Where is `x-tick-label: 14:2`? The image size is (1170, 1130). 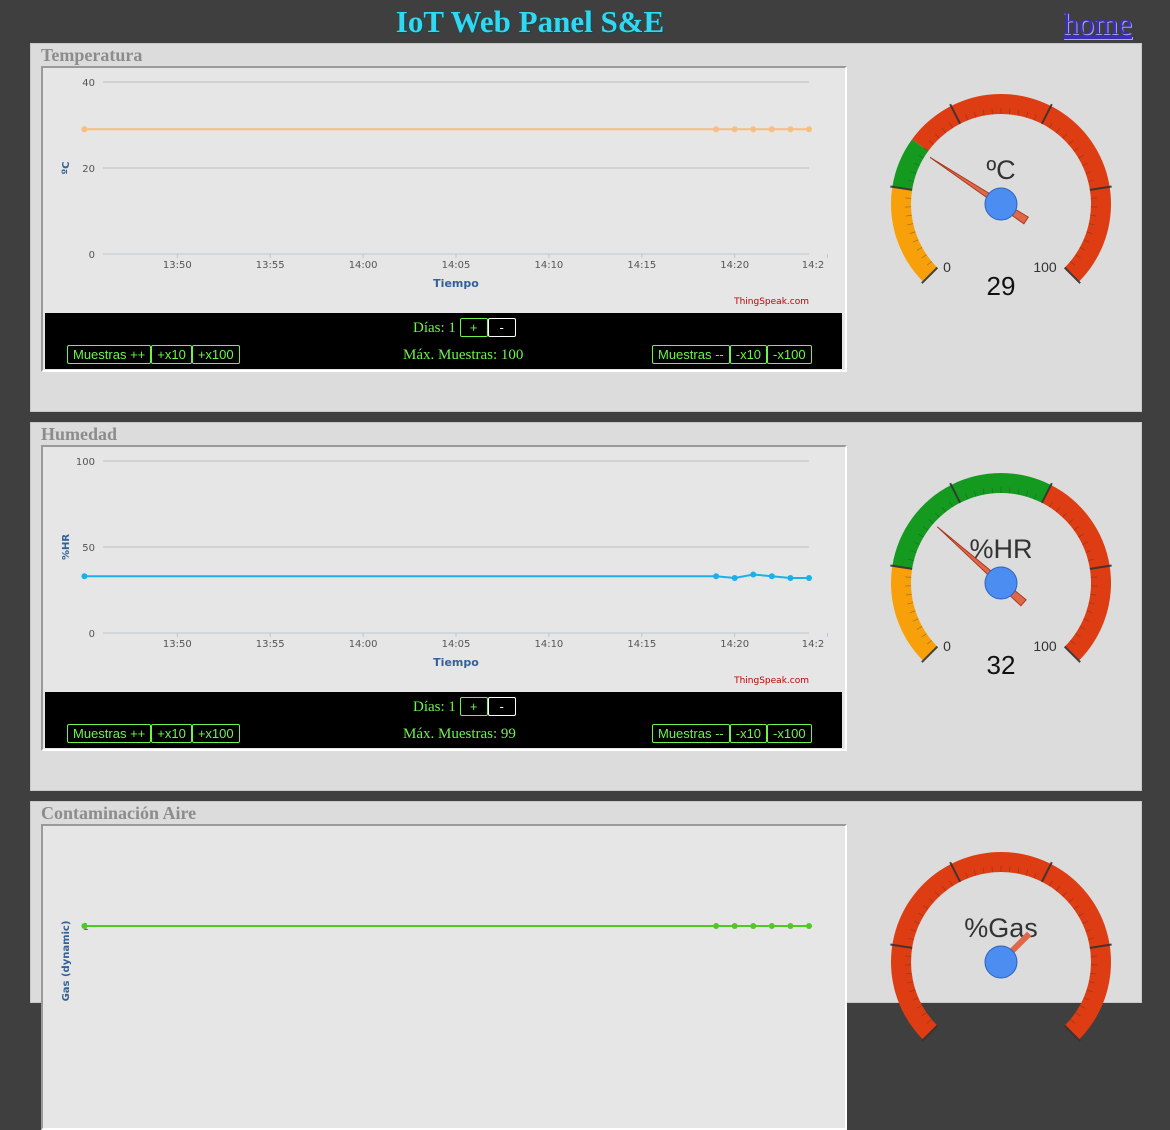 x-tick-label: 14:2 is located at coordinates (813, 265).